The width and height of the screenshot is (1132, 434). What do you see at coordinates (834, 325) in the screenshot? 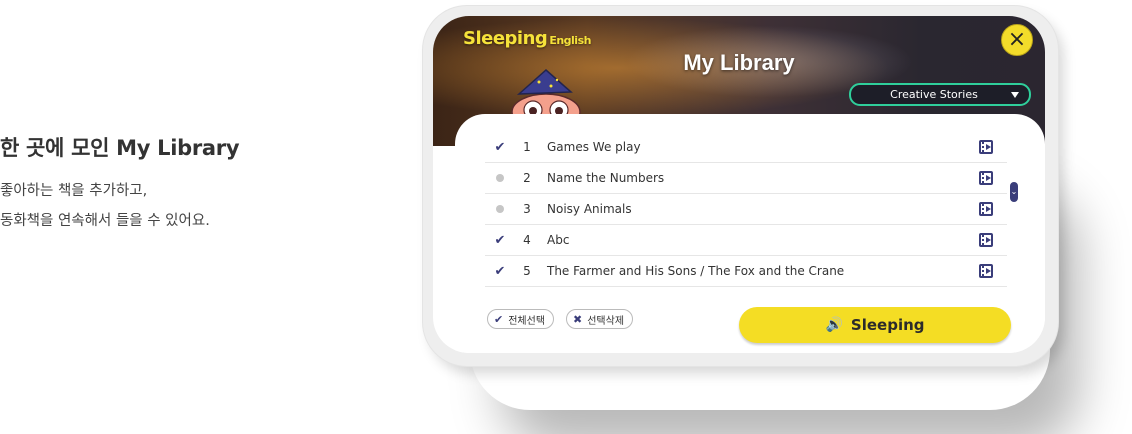
I see `speaker-icon: 🔊` at bounding box center [834, 325].